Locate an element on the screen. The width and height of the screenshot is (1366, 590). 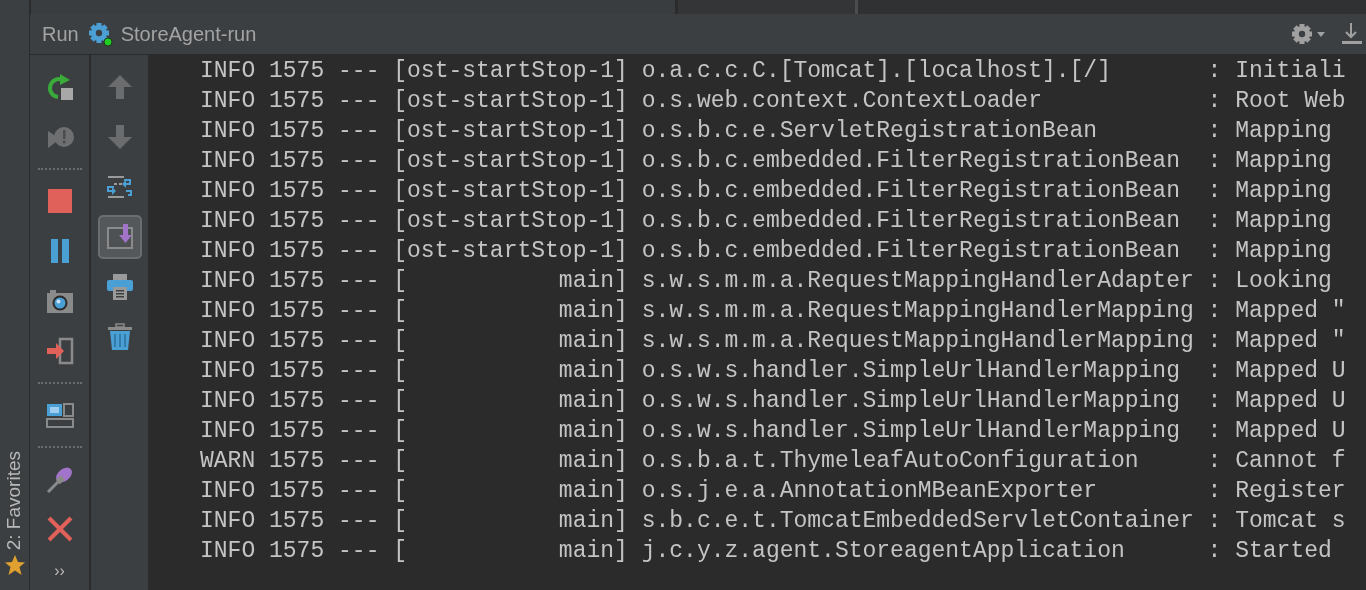
rerun-icon is located at coordinates (59, 87).